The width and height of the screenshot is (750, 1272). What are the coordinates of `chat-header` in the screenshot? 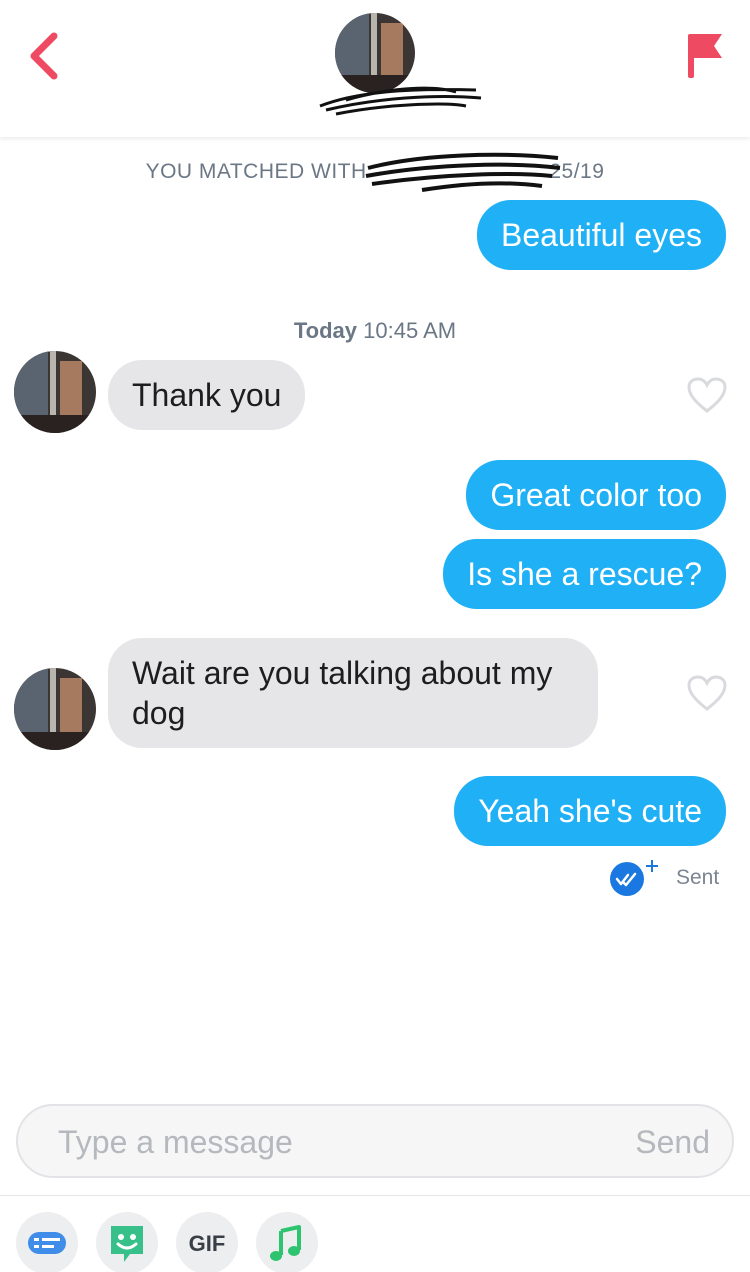 It's located at (375, 68).